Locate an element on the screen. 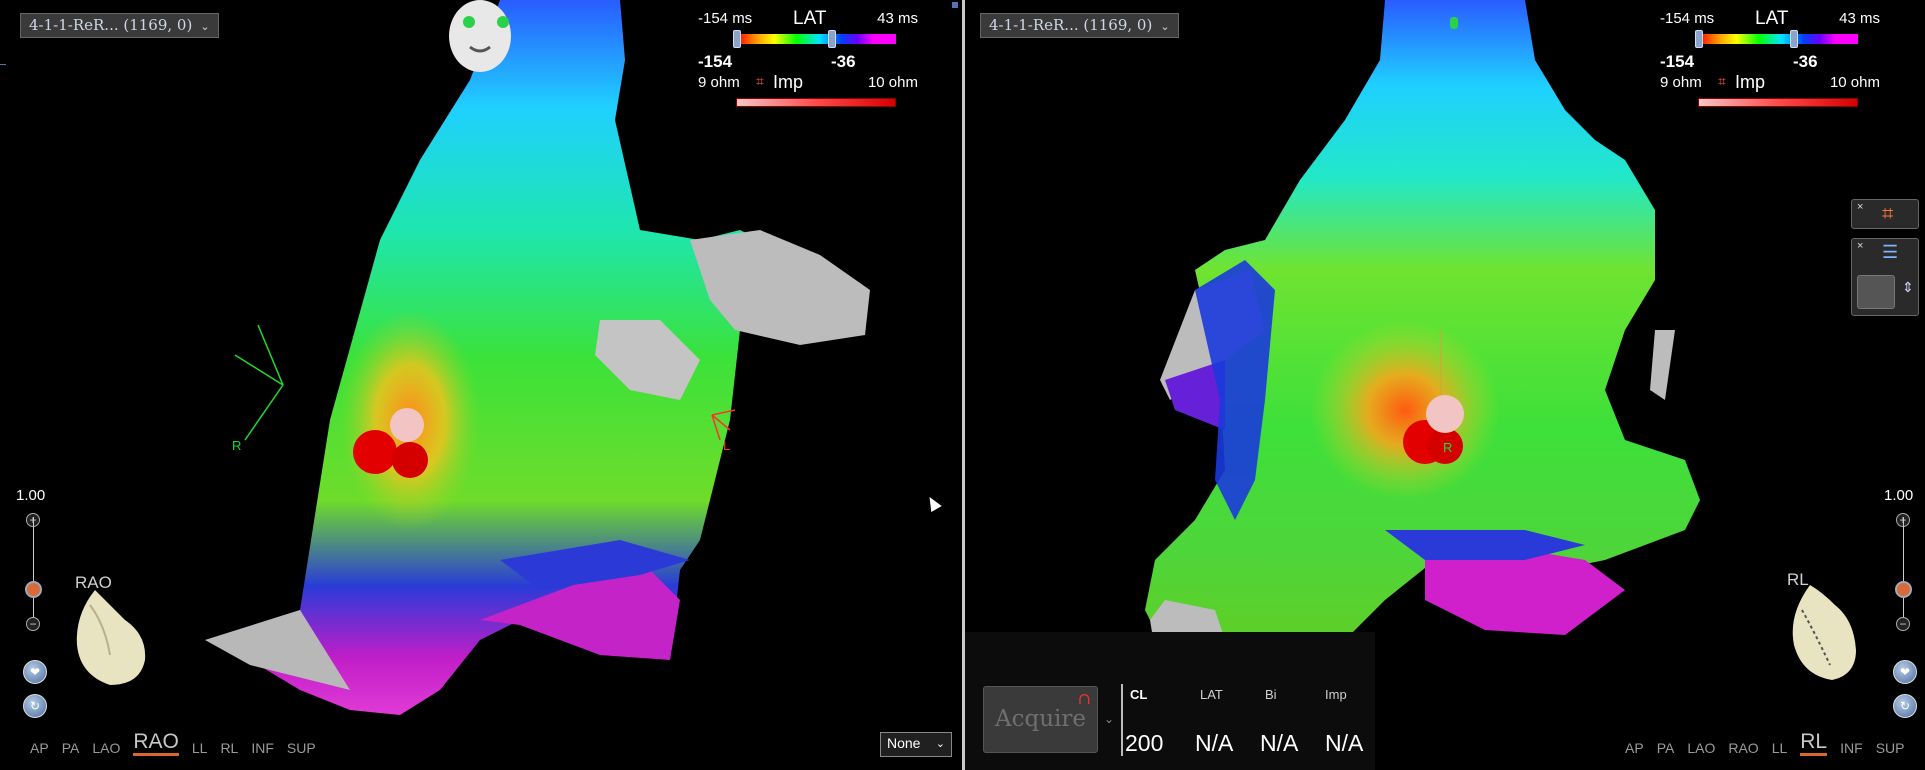 The image size is (1925, 770). zoom-value: 1.00 is located at coordinates (31, 495).